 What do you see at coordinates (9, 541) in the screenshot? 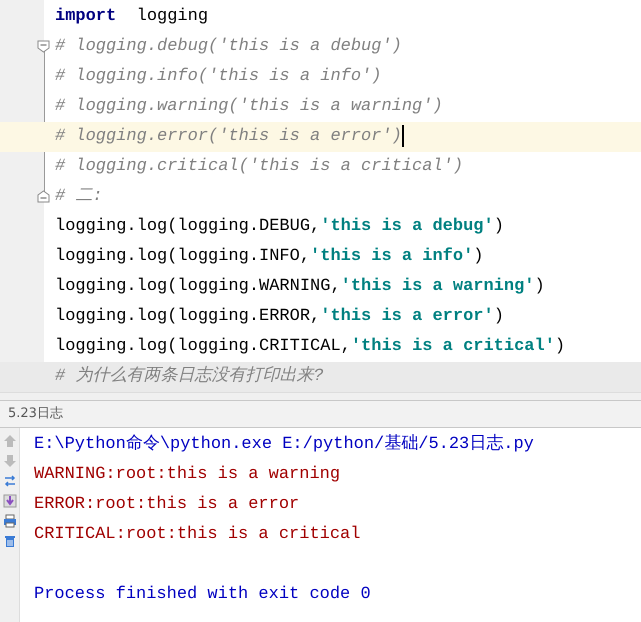
I see `trash-icon` at bounding box center [9, 541].